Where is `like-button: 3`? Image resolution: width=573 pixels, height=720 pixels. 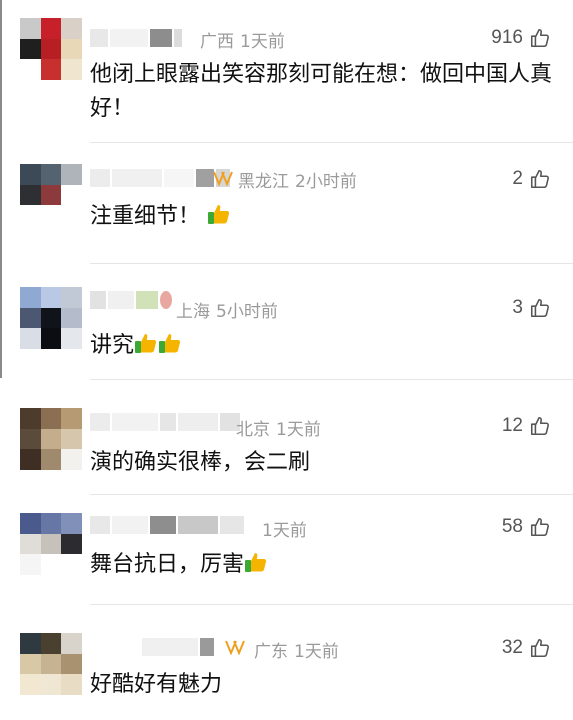
like-button: 3 is located at coordinates (531, 308).